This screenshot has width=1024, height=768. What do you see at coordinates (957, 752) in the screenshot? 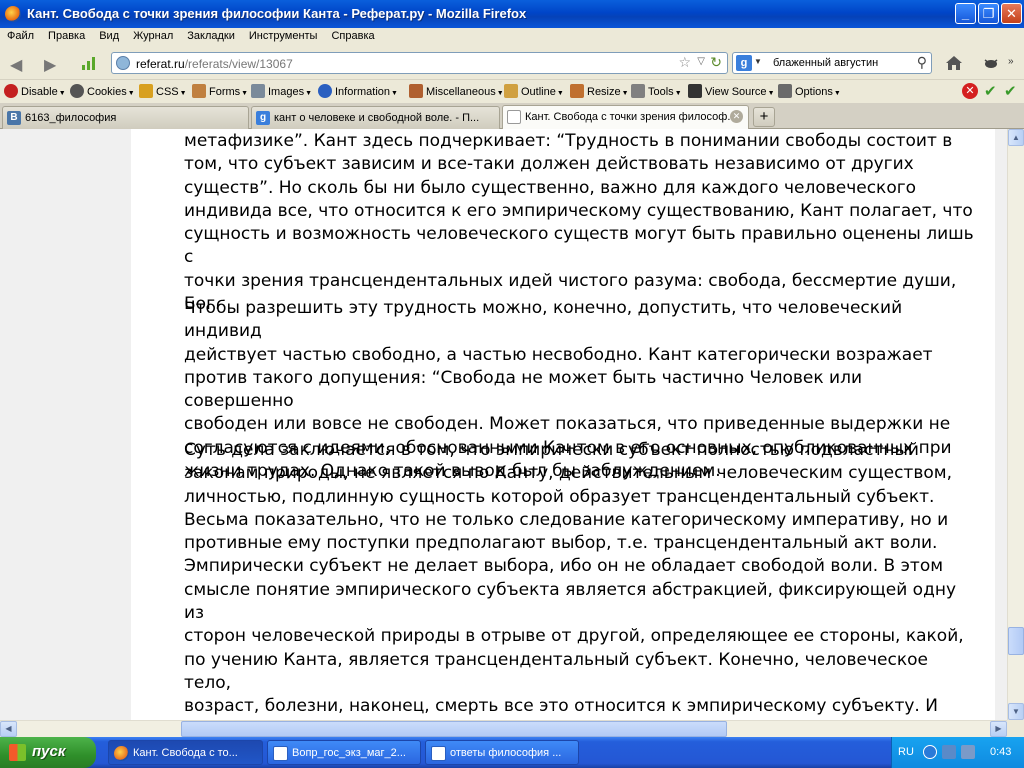
I see `system-tray: RU 0:43` at bounding box center [957, 752].